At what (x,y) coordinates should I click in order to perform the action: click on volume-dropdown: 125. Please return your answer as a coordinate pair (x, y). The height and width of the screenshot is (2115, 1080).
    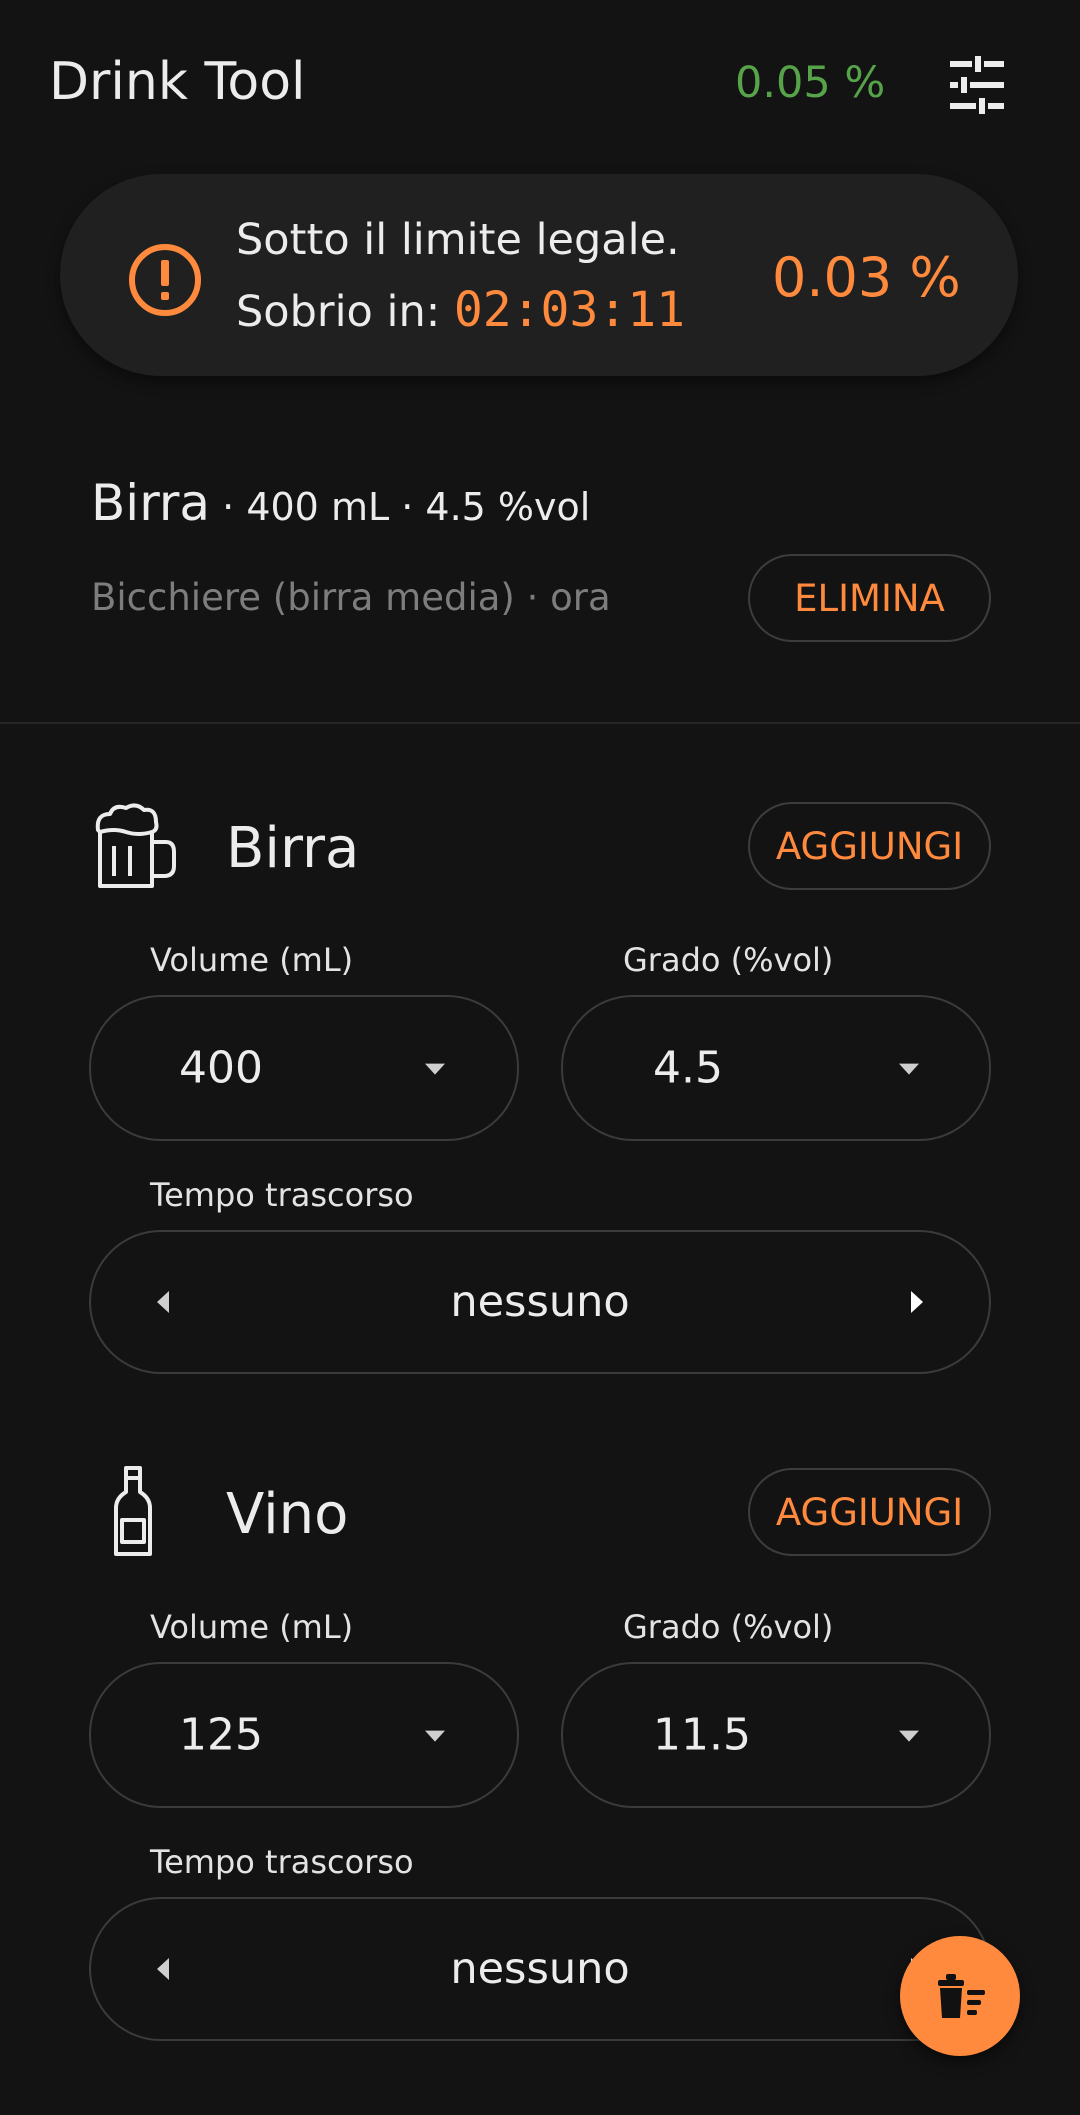
    Looking at the image, I should click on (304, 1735).